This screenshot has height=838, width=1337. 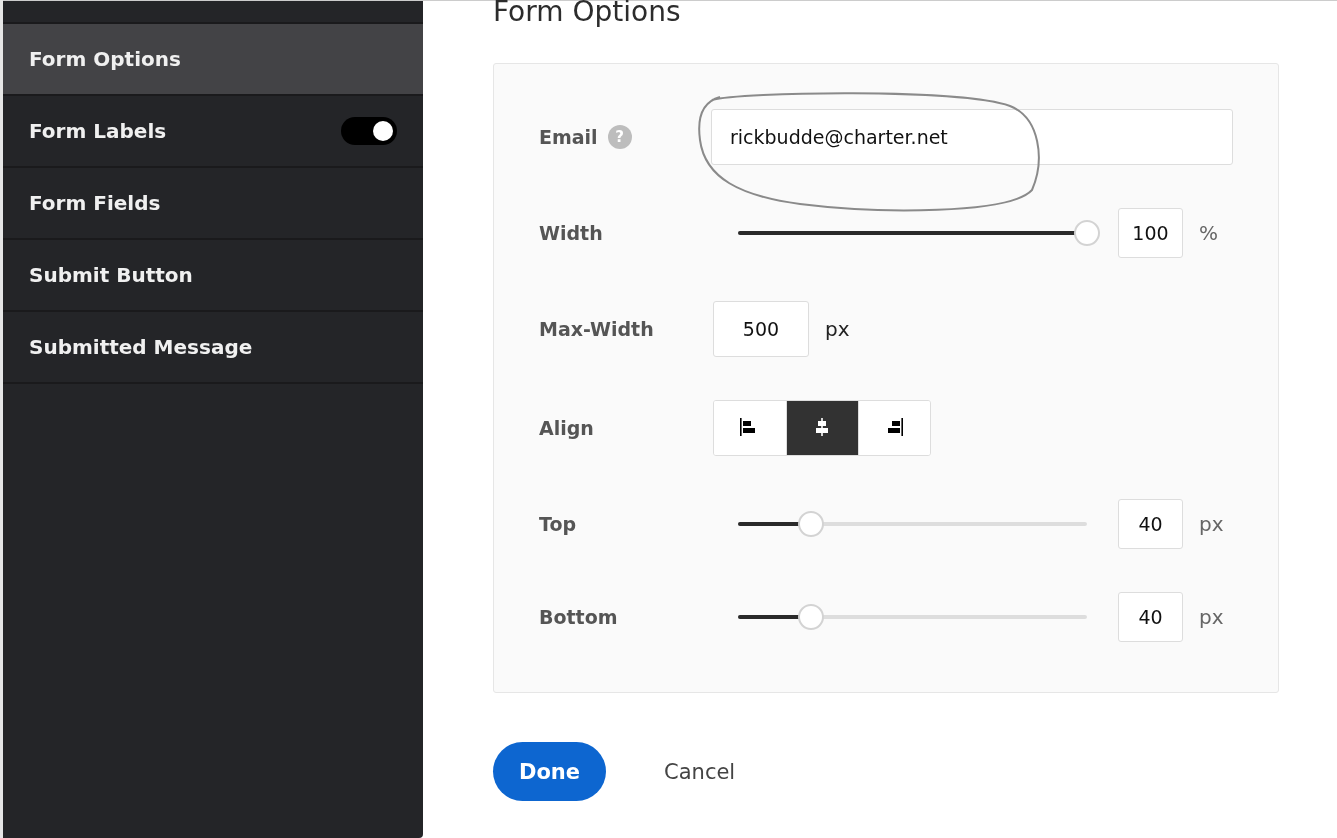 I want to click on email-field: rickbudde@charter.net, so click(x=972, y=137).